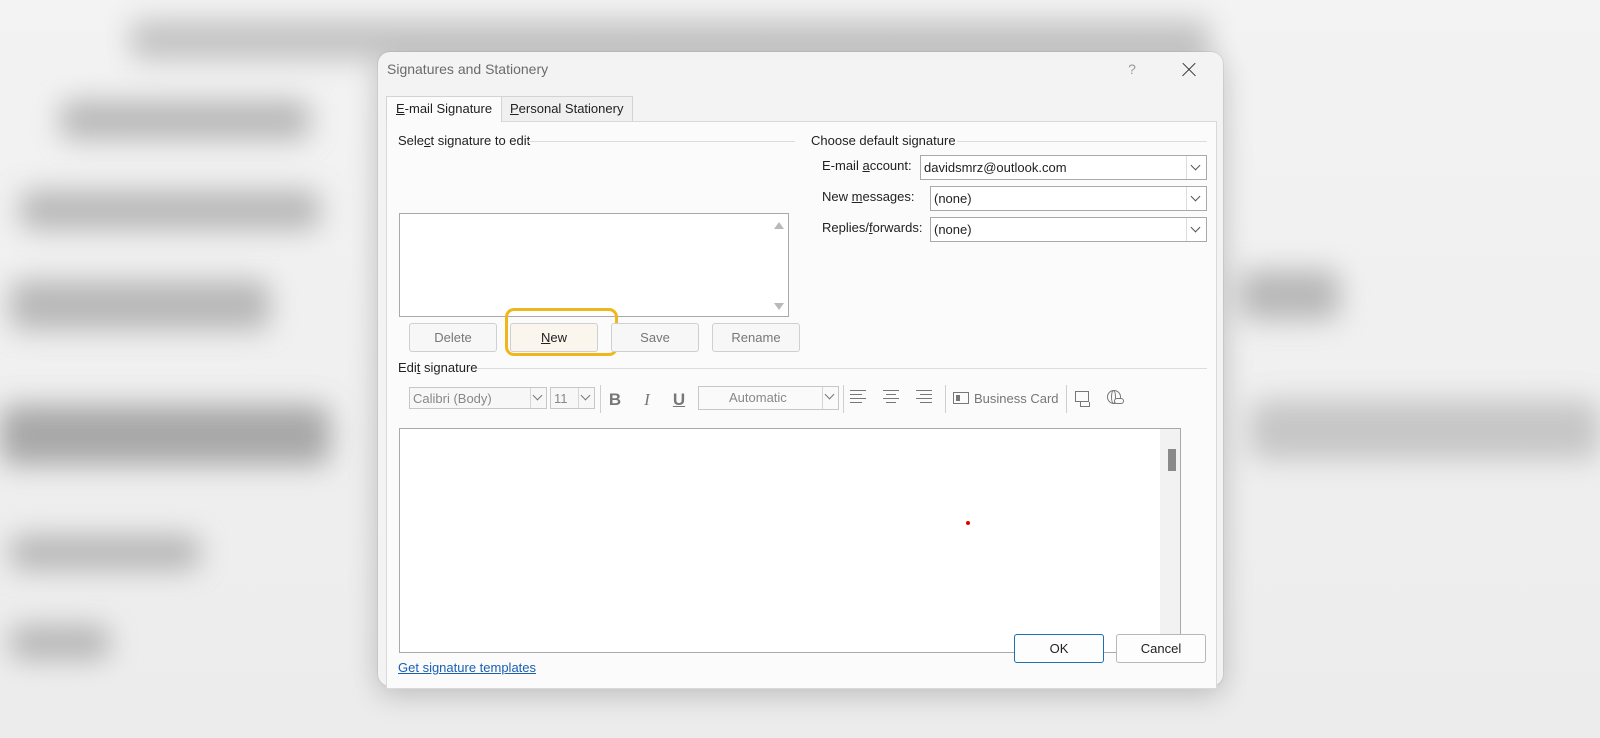 This screenshot has height=738, width=1600. What do you see at coordinates (779, 265) in the screenshot?
I see `list-scrollbar` at bounding box center [779, 265].